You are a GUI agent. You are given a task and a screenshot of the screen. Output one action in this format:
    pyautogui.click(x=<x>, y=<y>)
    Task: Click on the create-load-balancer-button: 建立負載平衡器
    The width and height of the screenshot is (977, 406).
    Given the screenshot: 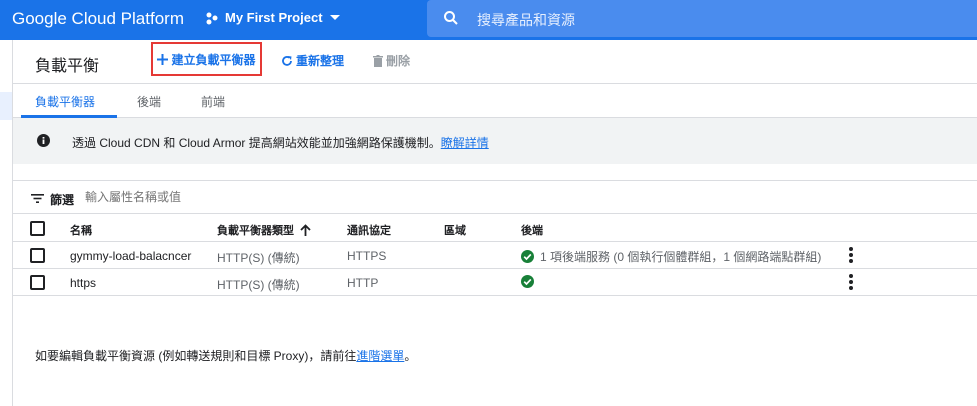 What is the action you would take?
    pyautogui.click(x=206, y=59)
    